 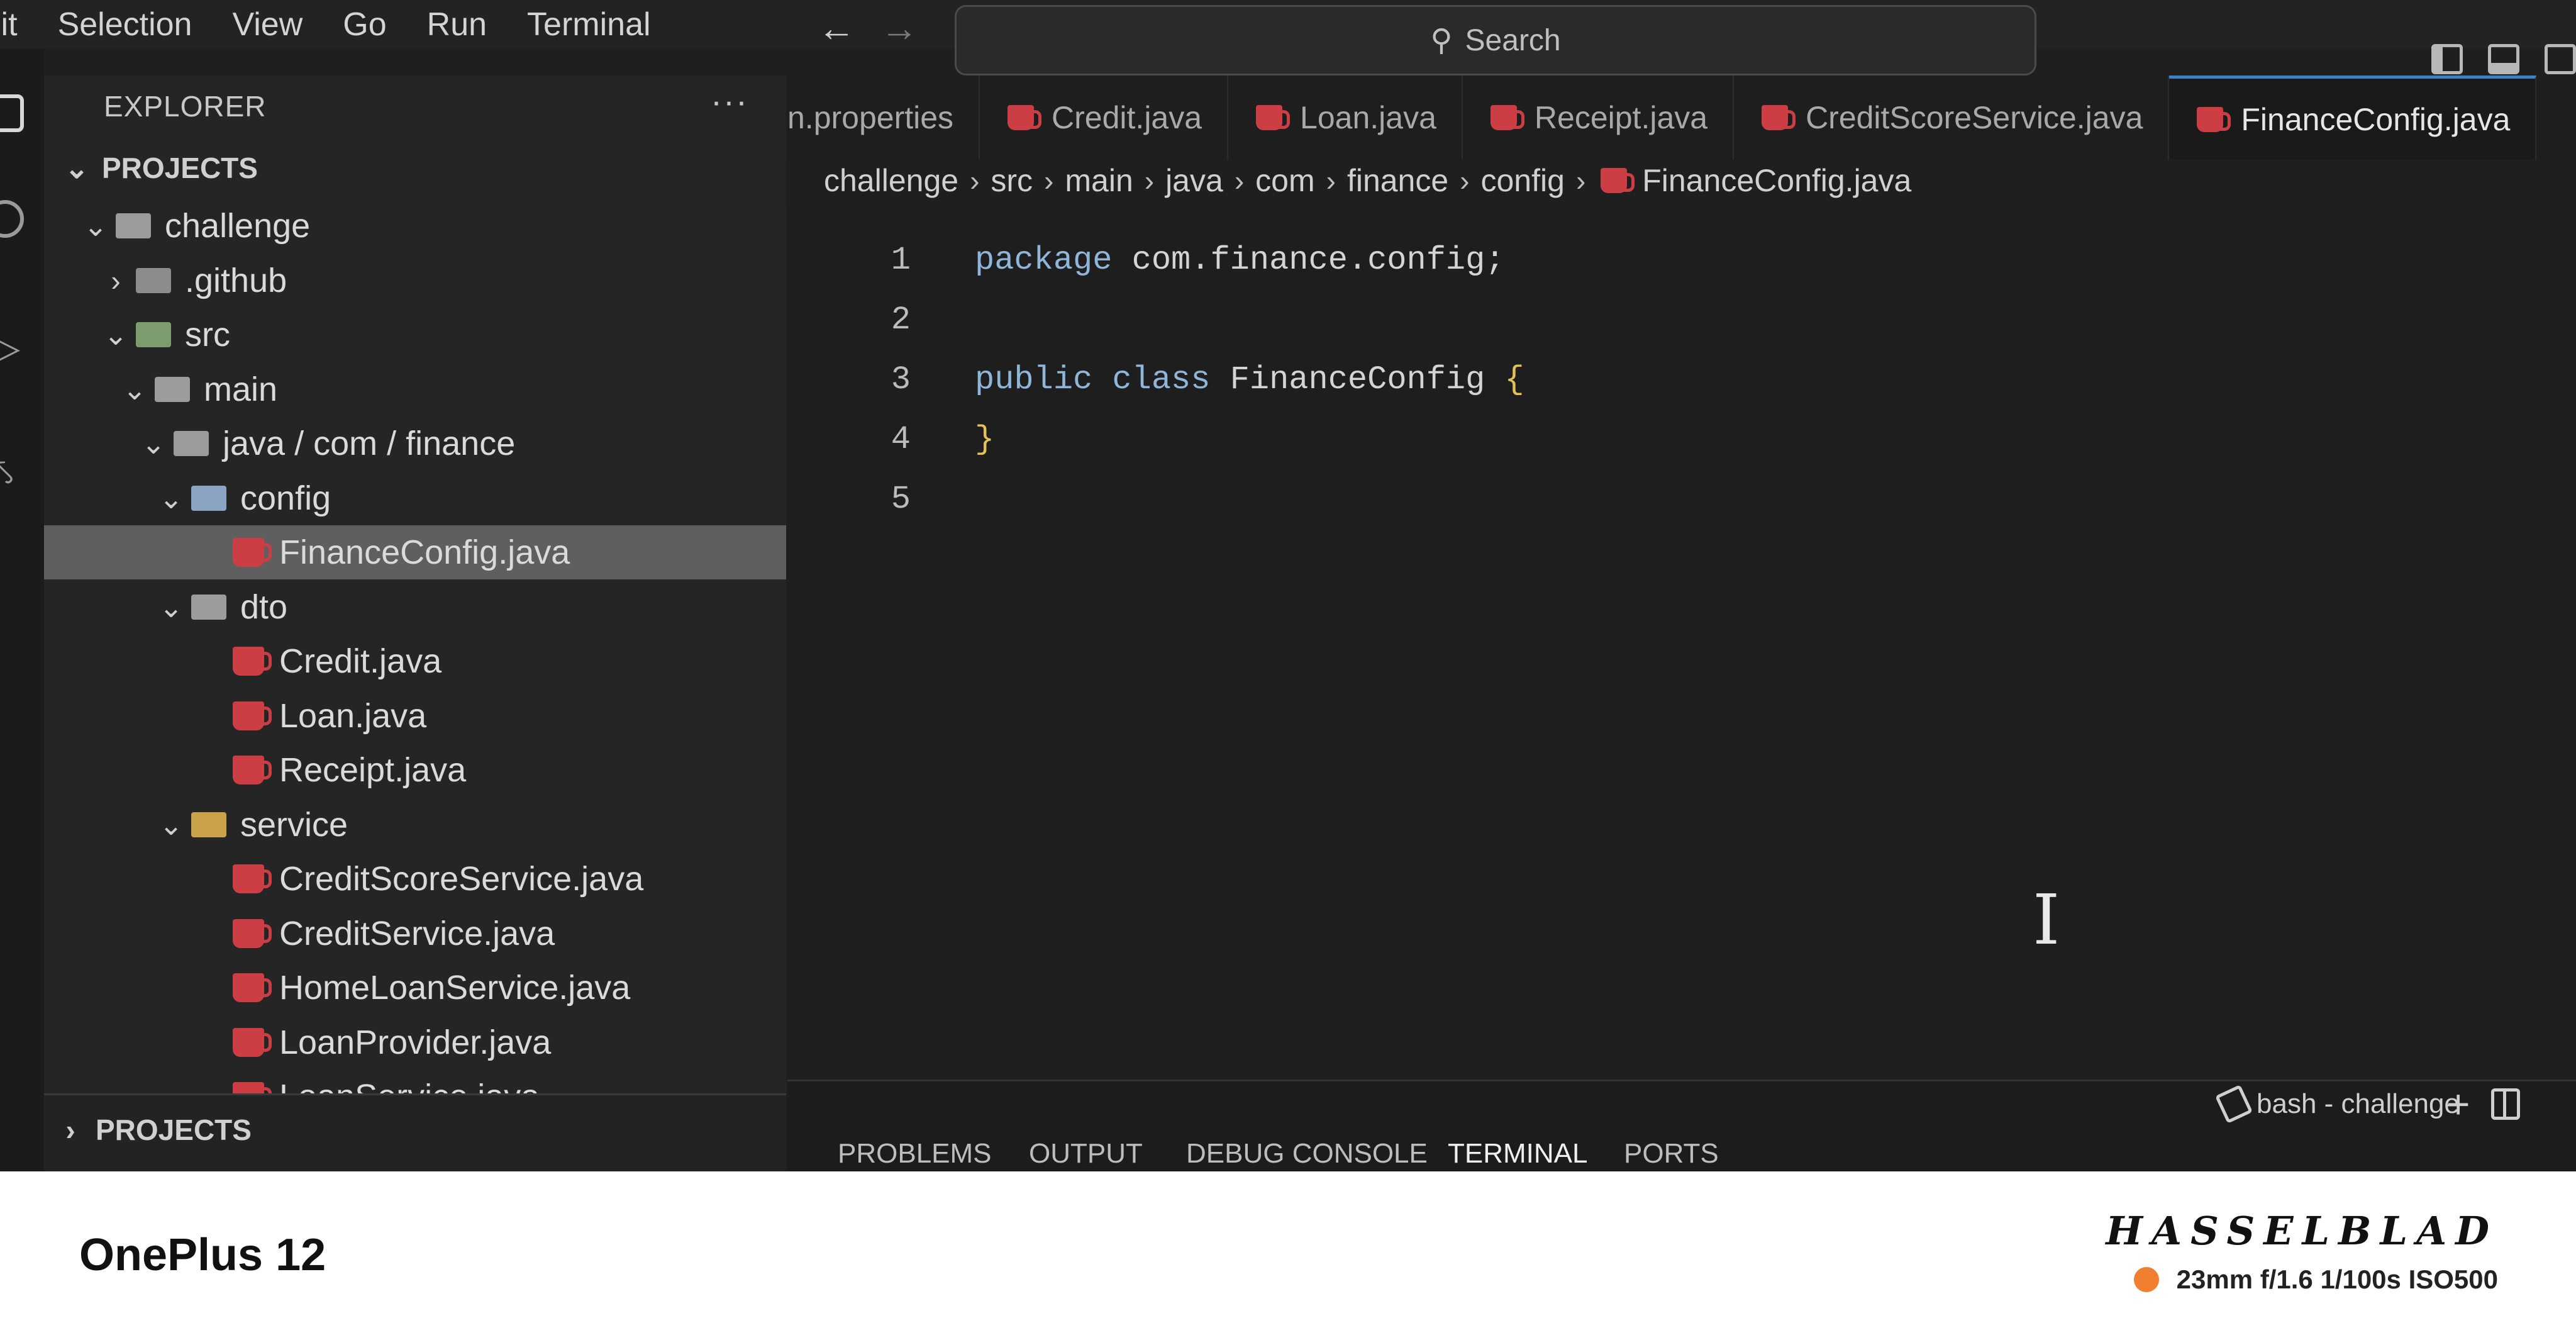 I want to click on file-tree-file: Loan.java, so click(x=415, y=716).